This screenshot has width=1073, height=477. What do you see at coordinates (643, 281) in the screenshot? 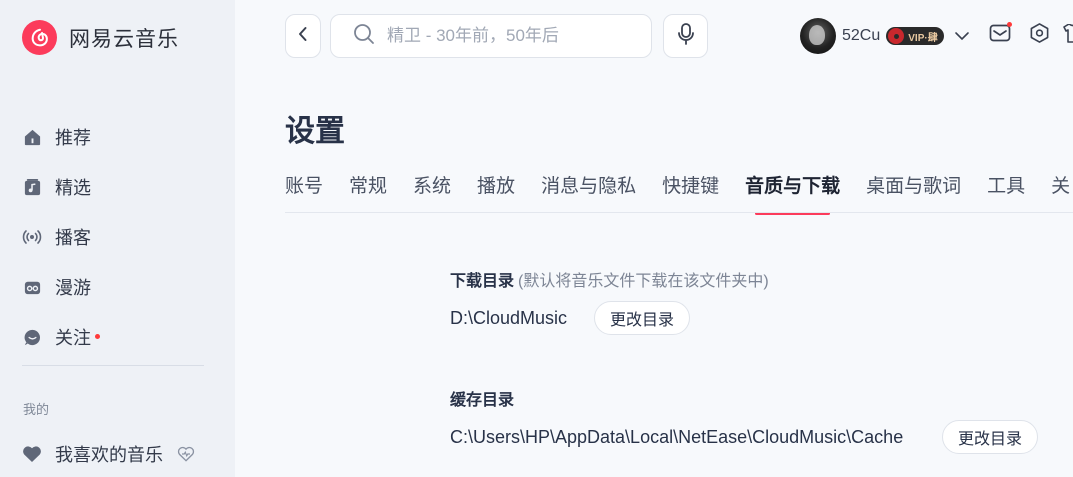
I see `download-dir-hint: (默认将音乐文件下载在该文件夹中)` at bounding box center [643, 281].